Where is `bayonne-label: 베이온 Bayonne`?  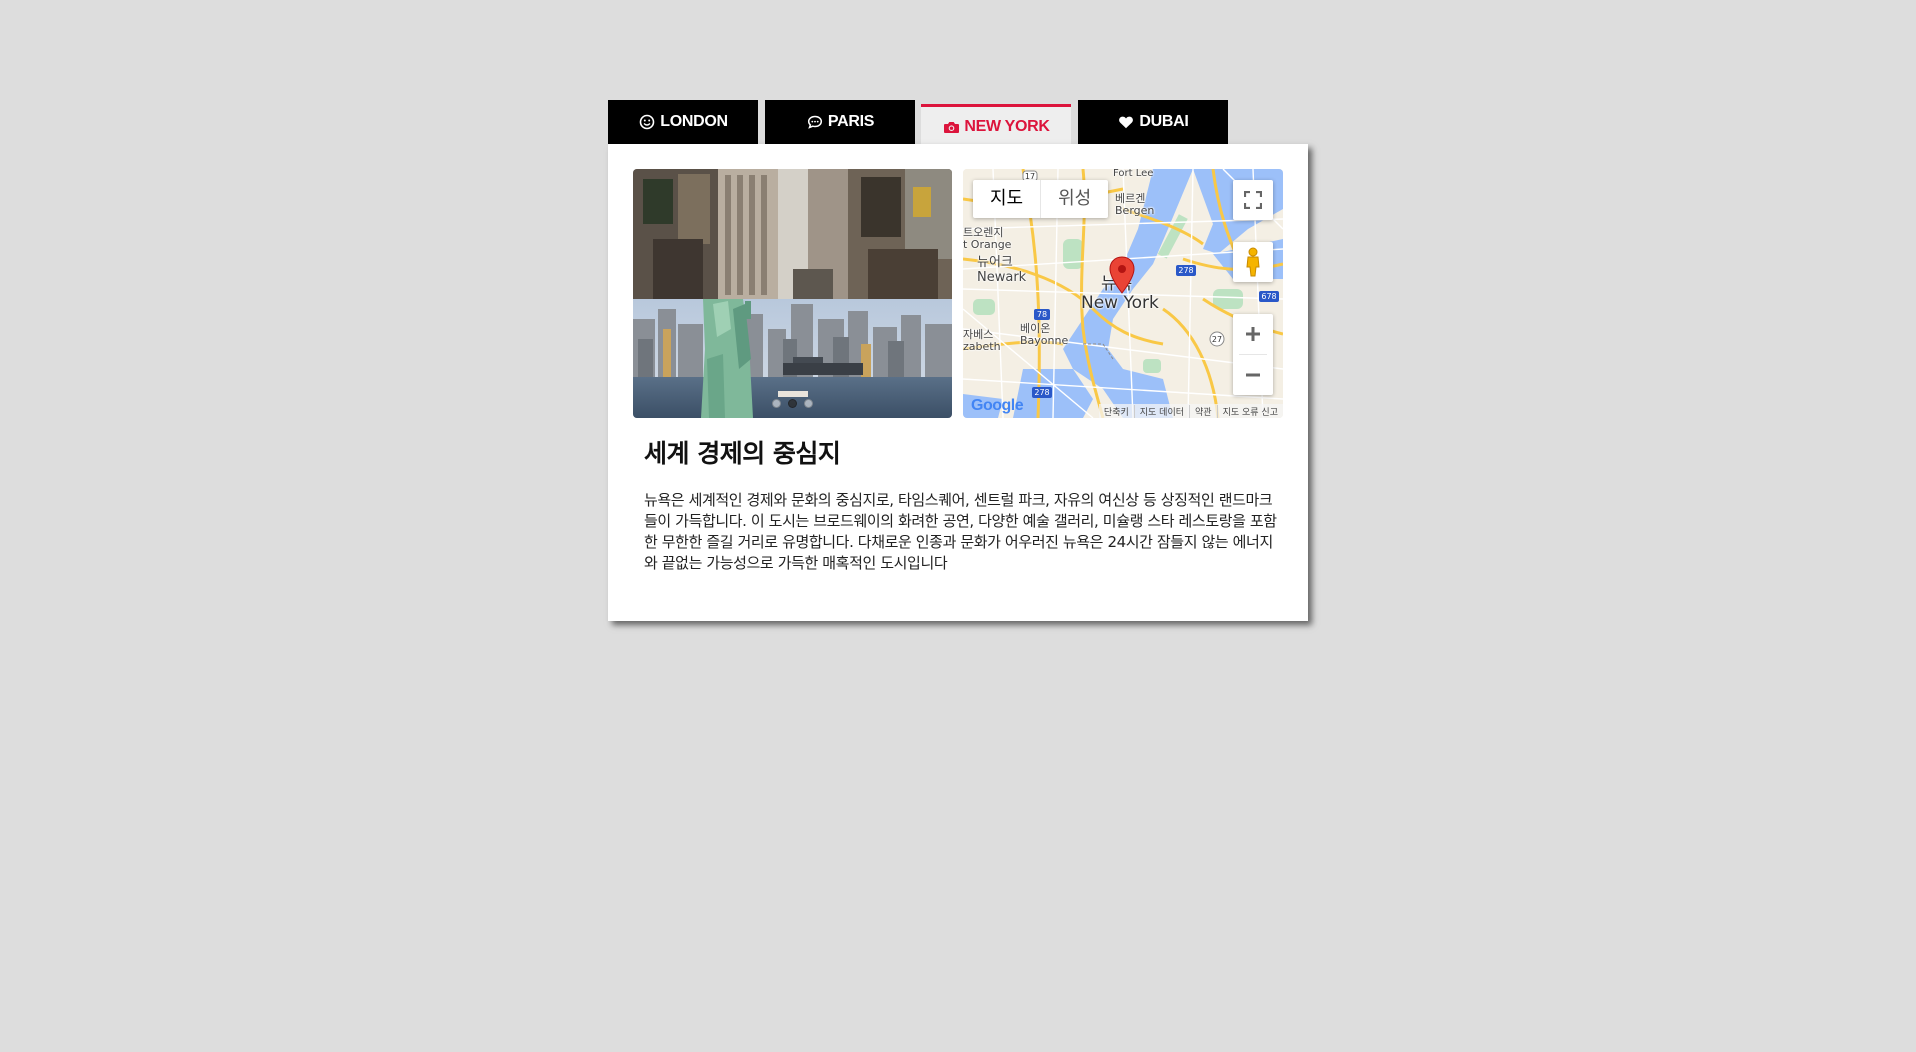 bayonne-label: 베이온 Bayonne is located at coordinates (1044, 334).